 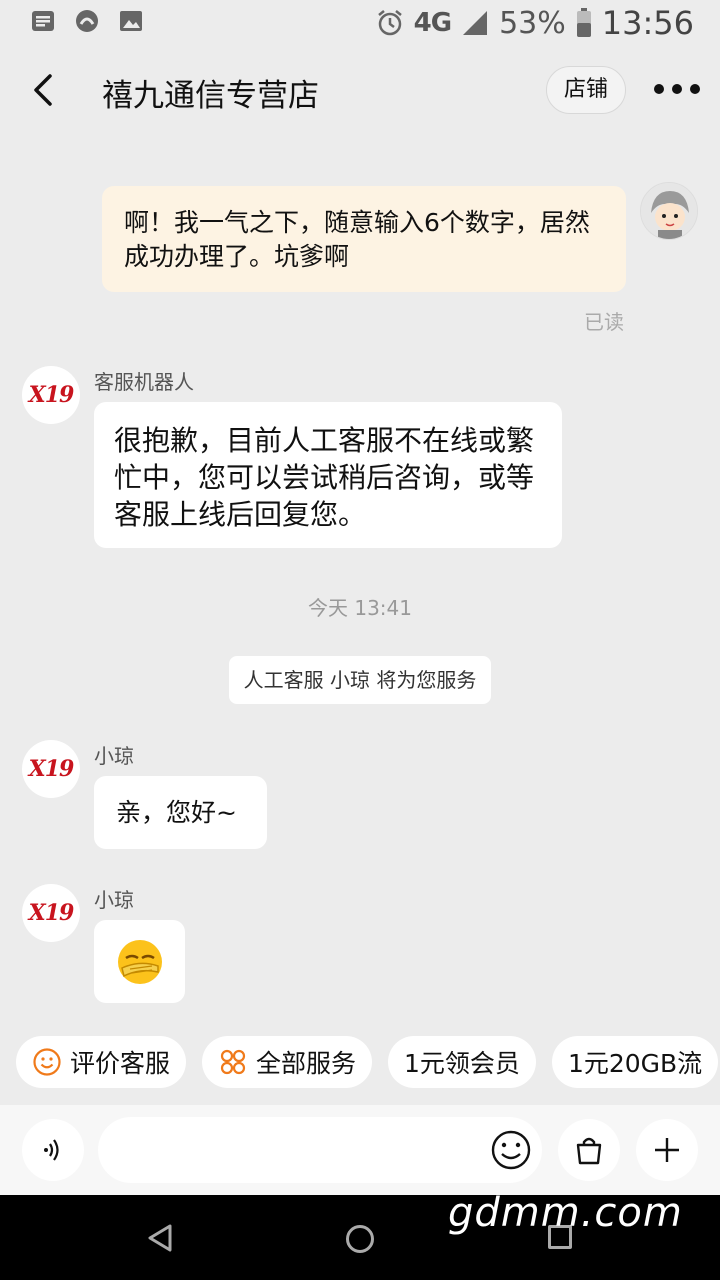 I want to click on message-input, so click(x=320, y=1150).